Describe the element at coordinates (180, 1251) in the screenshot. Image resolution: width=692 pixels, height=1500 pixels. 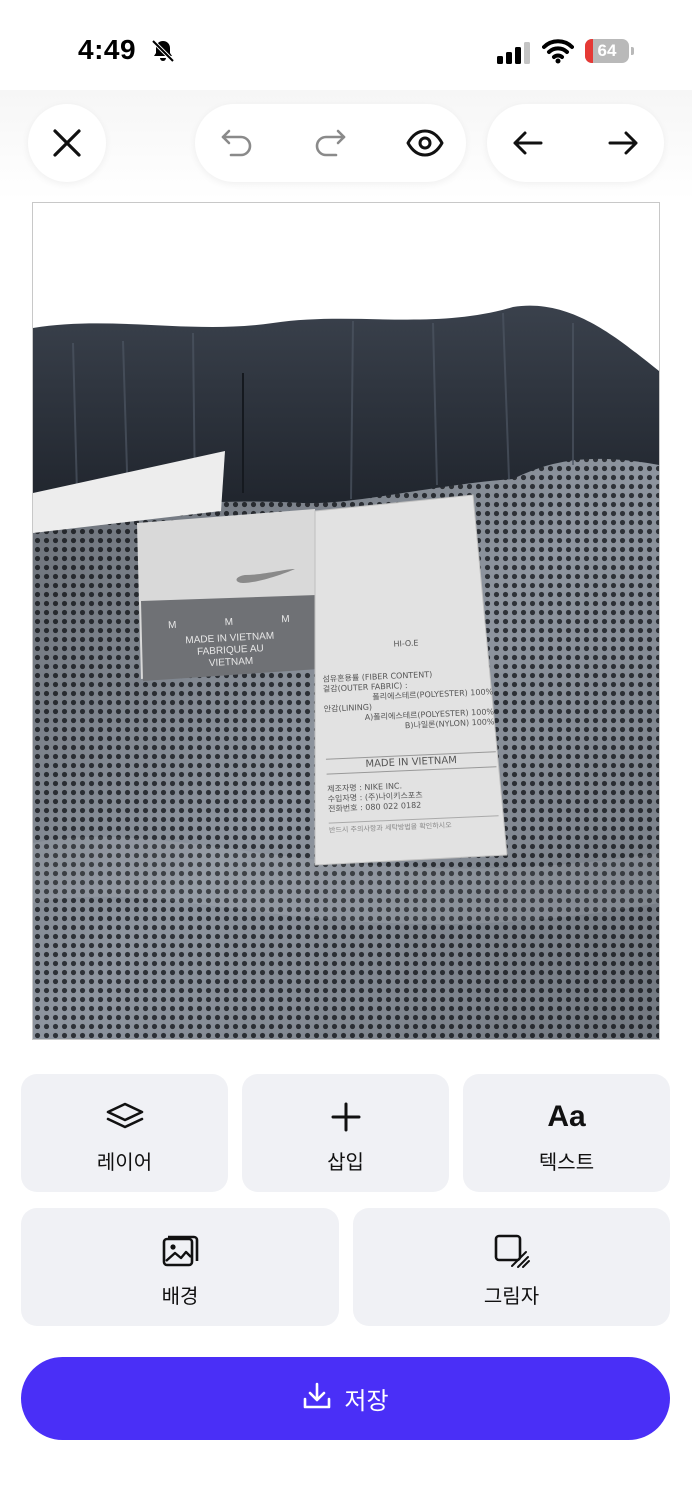
I see `image-icon` at that location.